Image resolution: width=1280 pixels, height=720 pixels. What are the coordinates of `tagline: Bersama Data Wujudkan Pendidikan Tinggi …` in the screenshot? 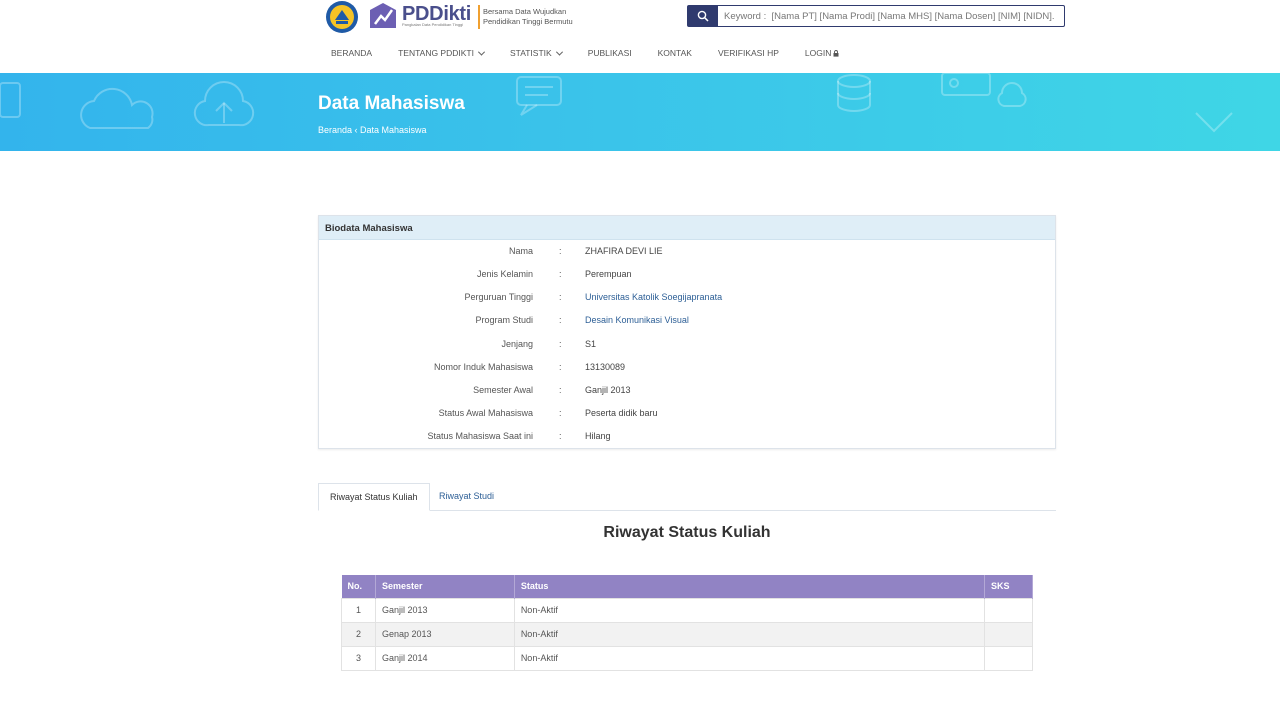 It's located at (528, 16).